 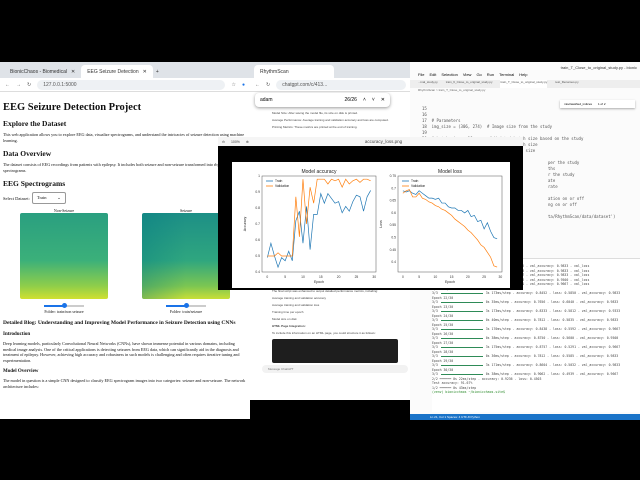 What do you see at coordinates (566, 84) in the screenshot?
I see `editor-tab: test_filenames.py` at bounding box center [566, 84].